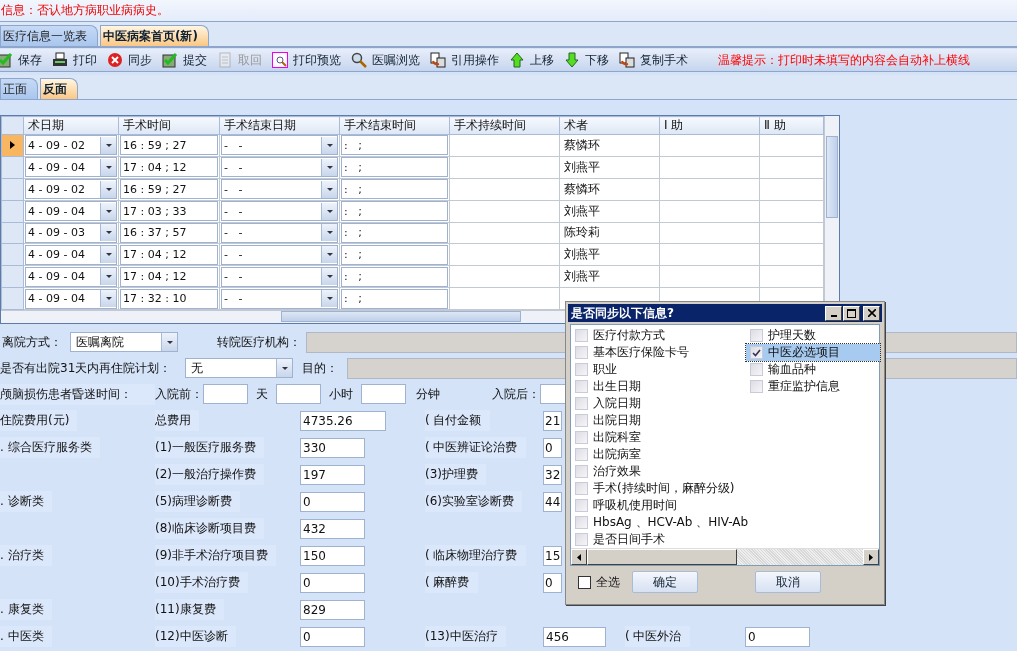  I want to click on field-label: (13)中医治疗, so click(465, 636).